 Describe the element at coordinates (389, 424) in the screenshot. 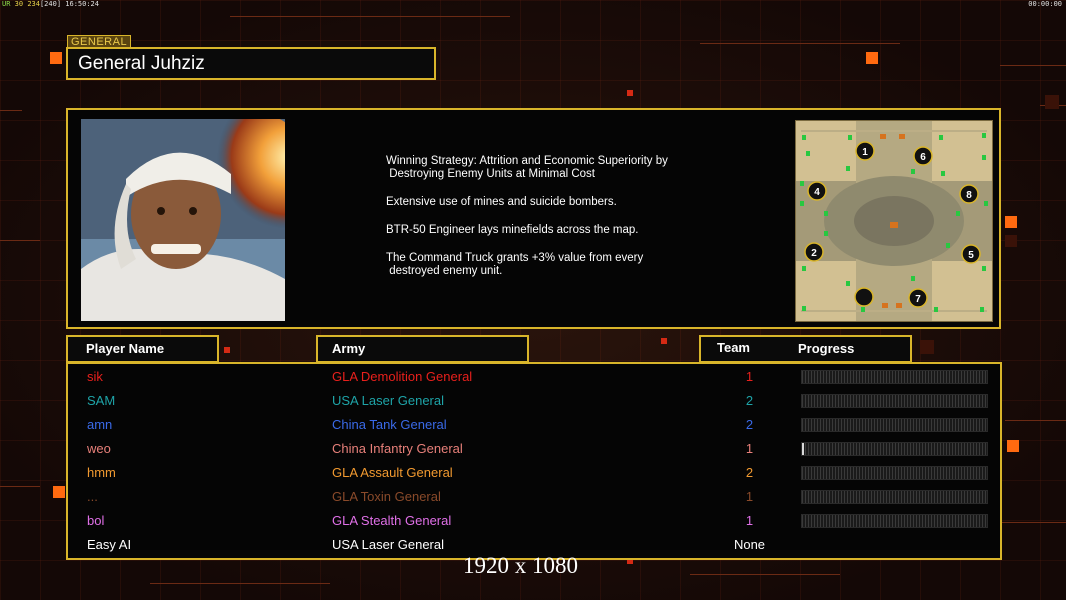

I see `player-army: China Tank General` at that location.